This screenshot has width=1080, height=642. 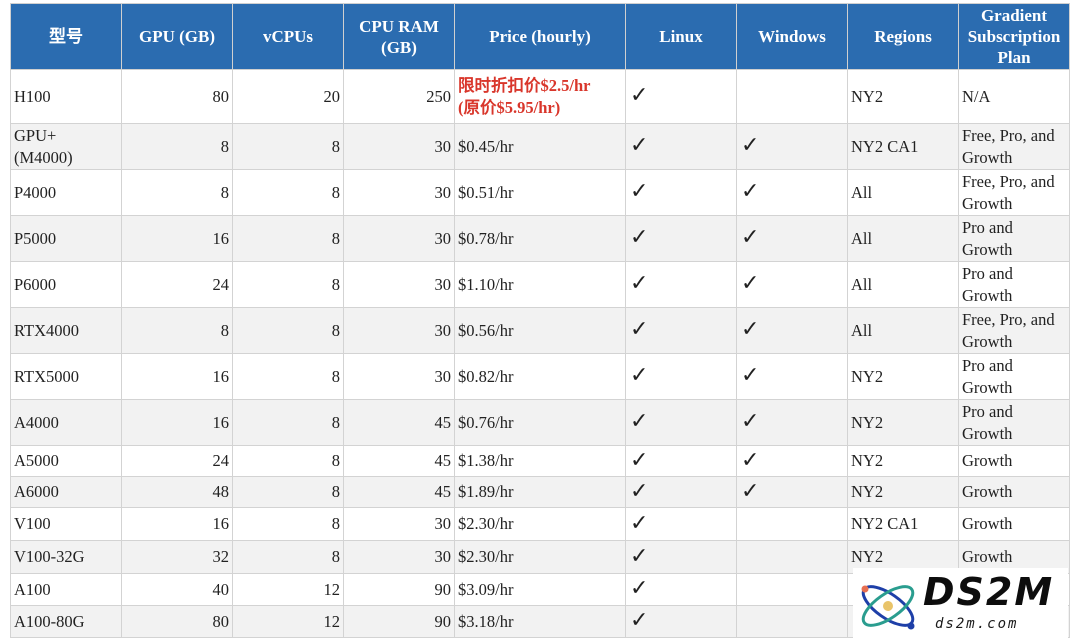 What do you see at coordinates (66, 524) in the screenshot?
I see `model-cell: V100` at bounding box center [66, 524].